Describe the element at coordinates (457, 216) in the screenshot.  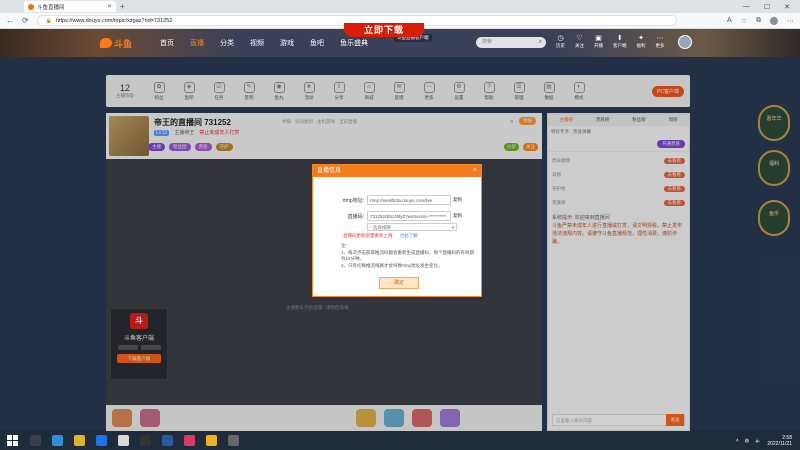
I see `copy-code-button: 复制` at that location.